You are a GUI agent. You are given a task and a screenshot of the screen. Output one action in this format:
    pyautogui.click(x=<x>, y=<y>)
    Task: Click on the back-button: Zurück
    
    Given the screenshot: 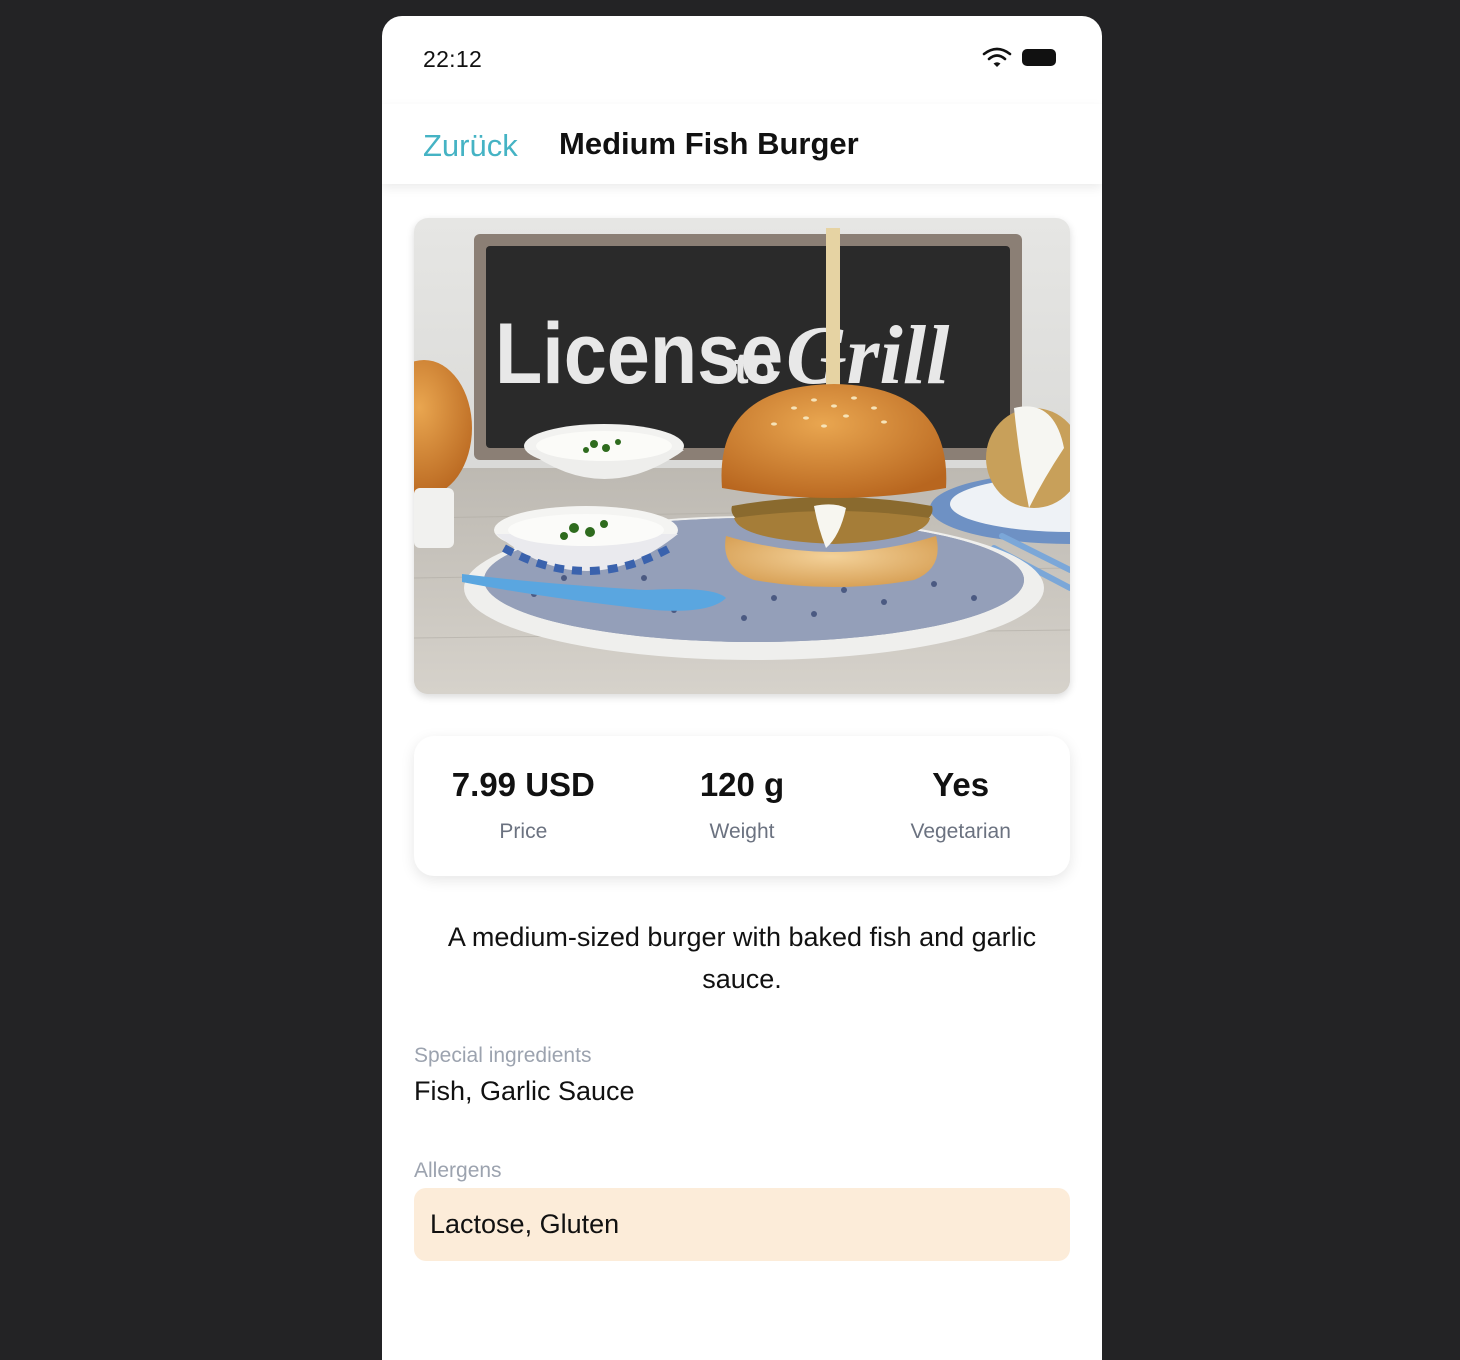 What is the action you would take?
    pyautogui.click(x=470, y=146)
    